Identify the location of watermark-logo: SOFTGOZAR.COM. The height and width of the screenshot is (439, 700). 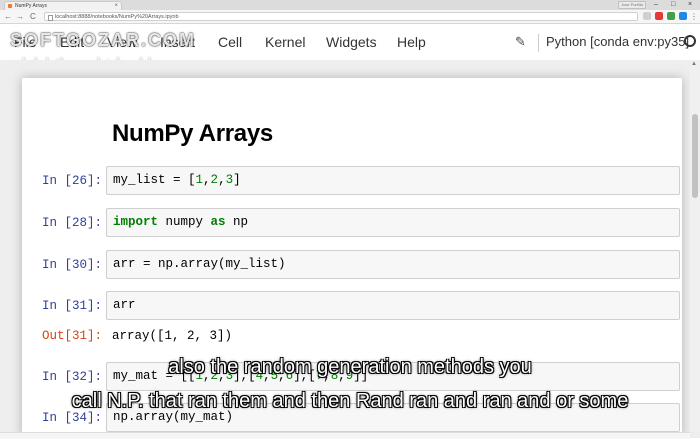
(103, 40).